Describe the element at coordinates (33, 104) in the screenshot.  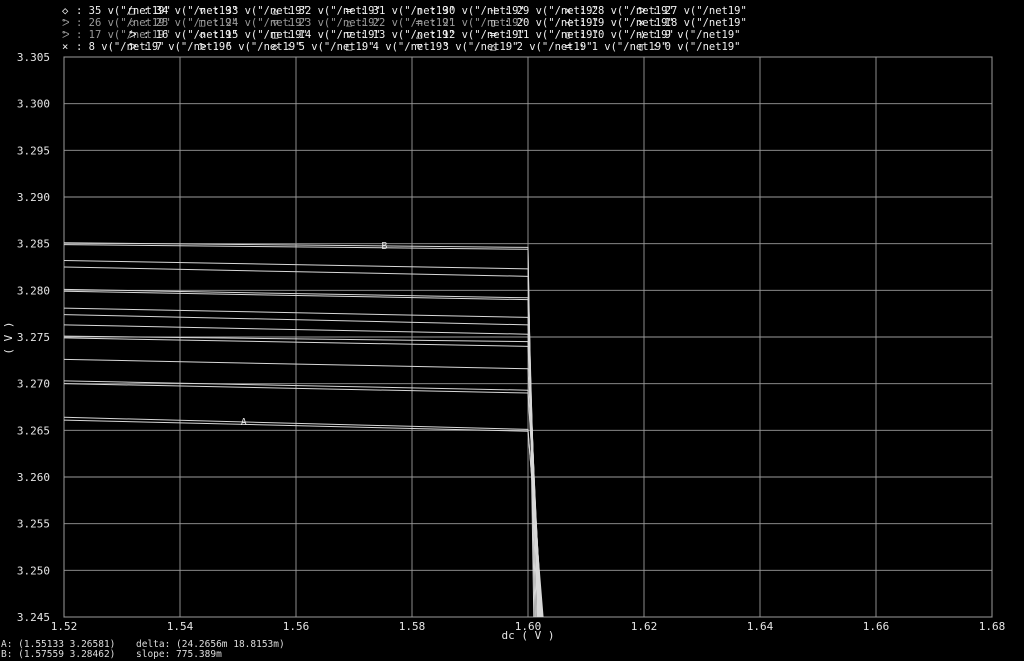
I see `y-tick-label: 3.300` at that location.